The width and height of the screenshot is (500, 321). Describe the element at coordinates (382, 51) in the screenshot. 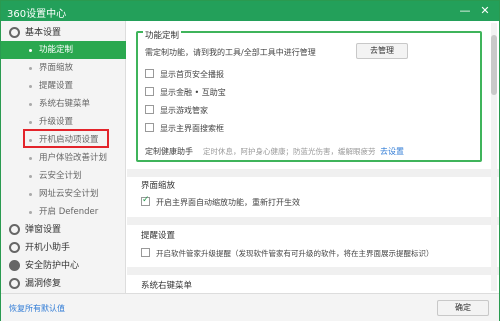

I see `manage-button: 去管理` at that location.